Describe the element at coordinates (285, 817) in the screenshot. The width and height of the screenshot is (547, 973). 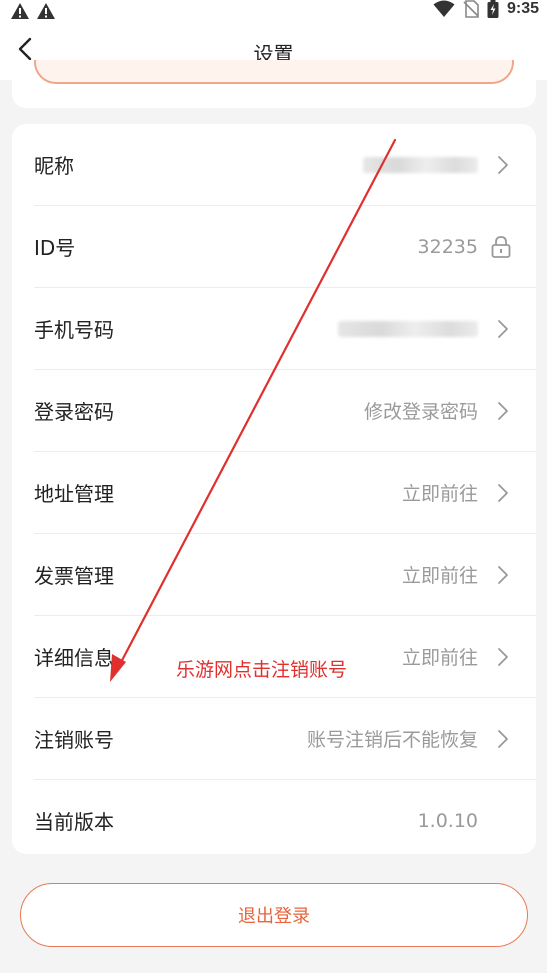
I see `settings-row-version: 当前版本 1.0.10` at that location.